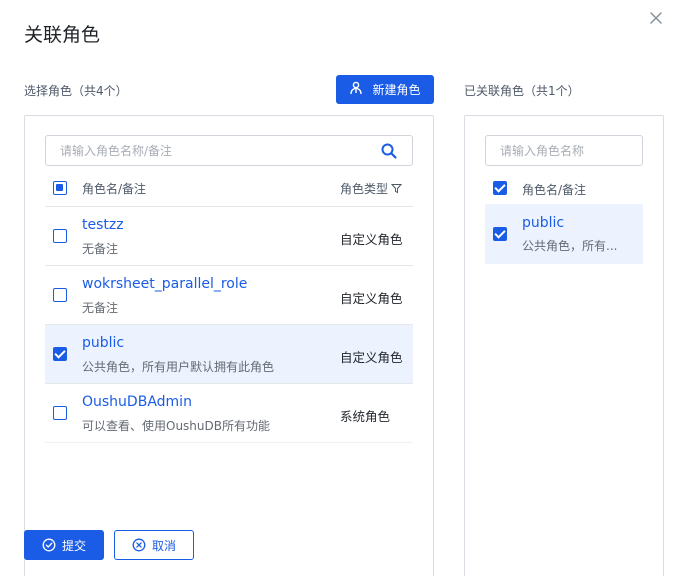 The height and width of the screenshot is (576, 691). What do you see at coordinates (656, 18) in the screenshot?
I see `close-icon` at bounding box center [656, 18].